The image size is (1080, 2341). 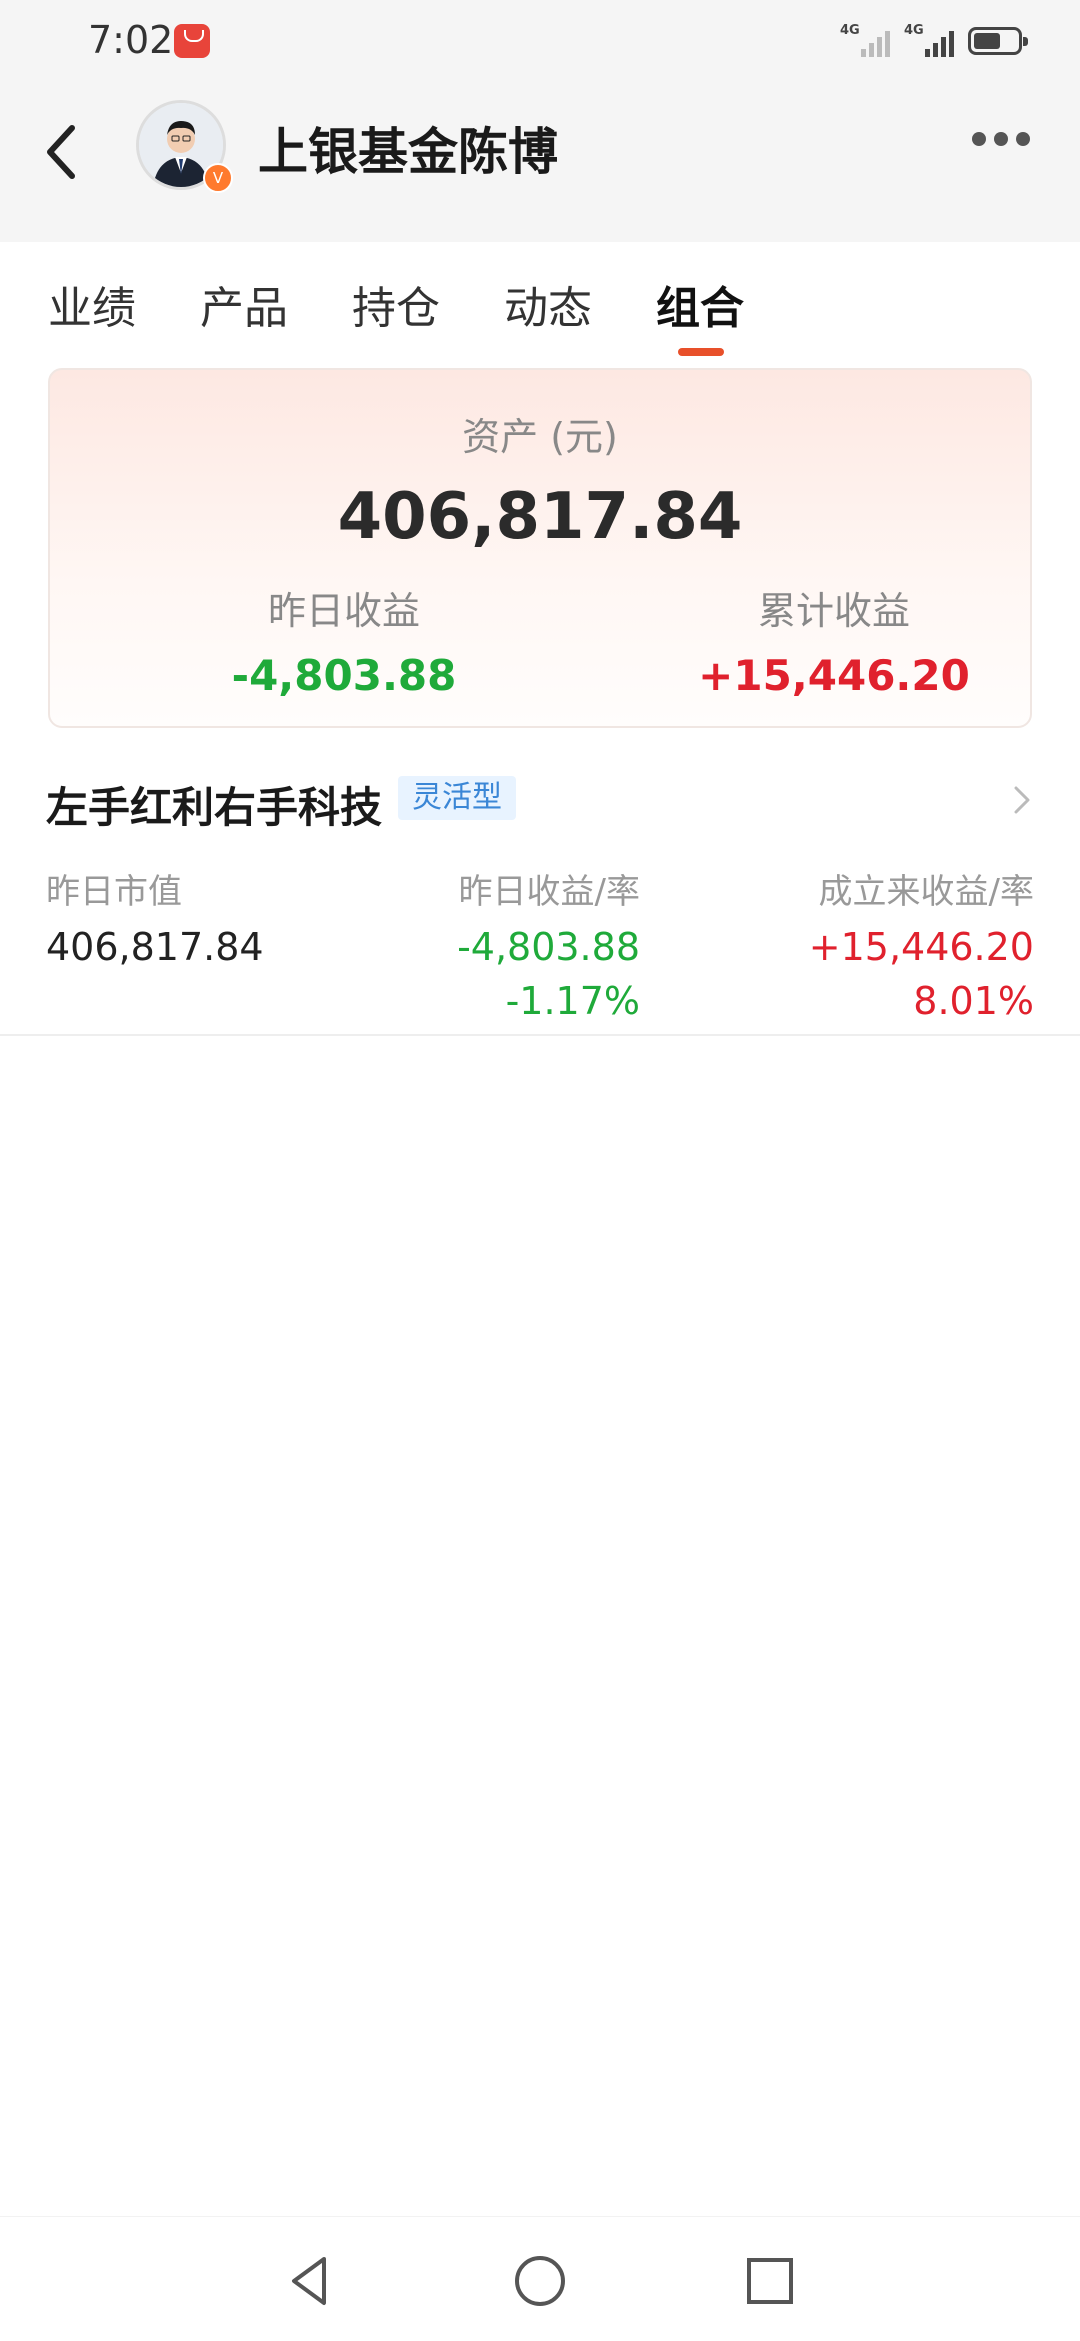 I want to click on active-tab-indicator, so click(x=701, y=352).